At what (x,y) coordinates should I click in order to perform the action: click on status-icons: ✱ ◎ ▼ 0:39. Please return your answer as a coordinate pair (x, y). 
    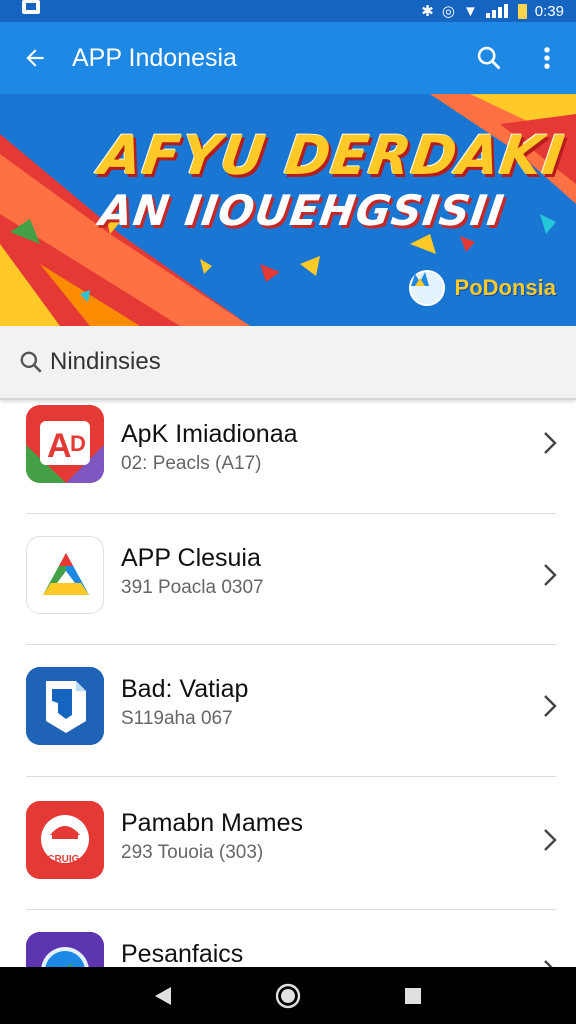
    Looking at the image, I should click on (492, 11).